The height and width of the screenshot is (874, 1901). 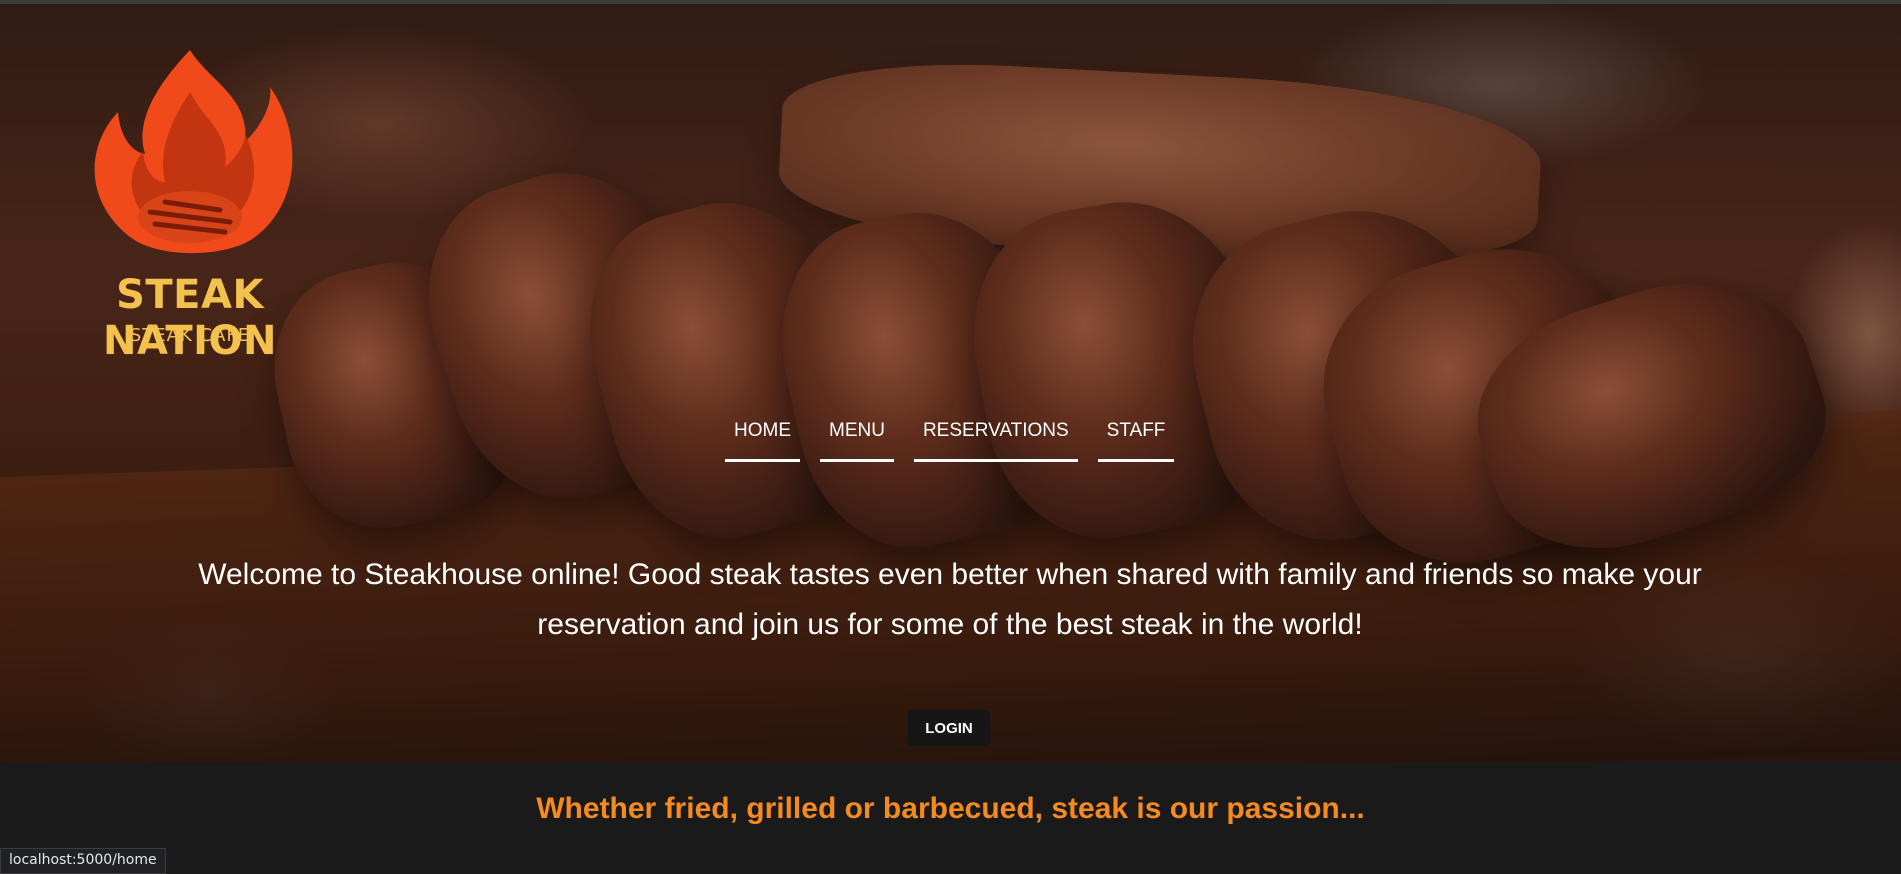 What do you see at coordinates (762, 439) in the screenshot?
I see `nav-home-link: HOME` at bounding box center [762, 439].